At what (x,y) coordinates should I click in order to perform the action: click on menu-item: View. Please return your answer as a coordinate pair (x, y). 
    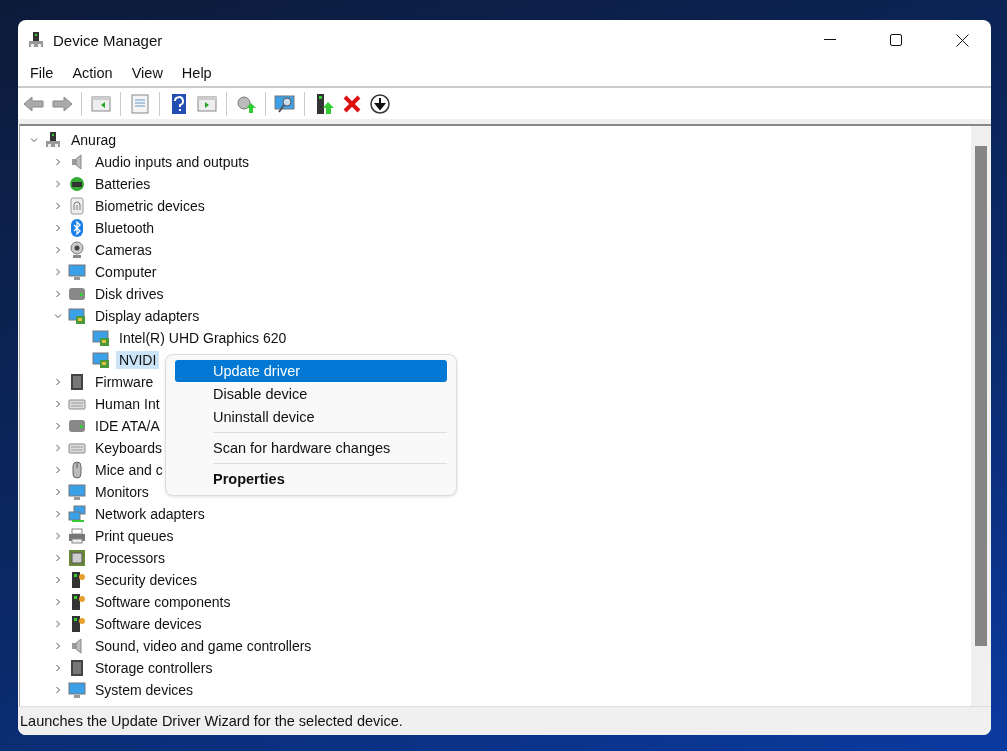
    Looking at the image, I should click on (147, 73).